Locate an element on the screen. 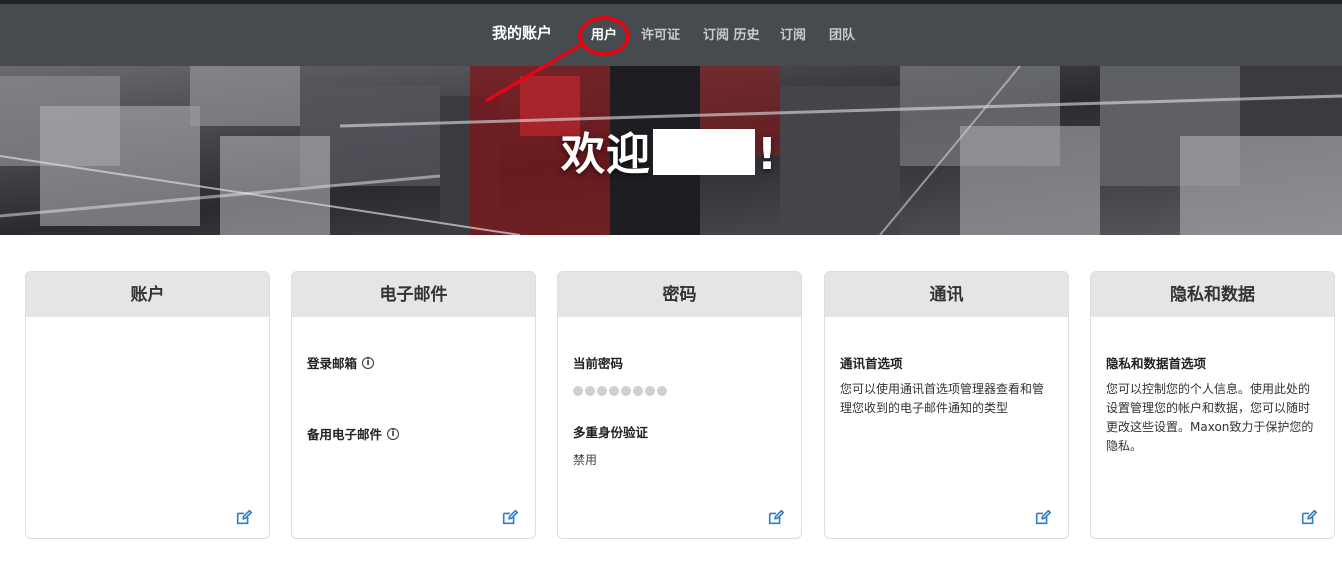 This screenshot has height=569, width=1342. field-label-text: 登录邮箱 is located at coordinates (332, 363).